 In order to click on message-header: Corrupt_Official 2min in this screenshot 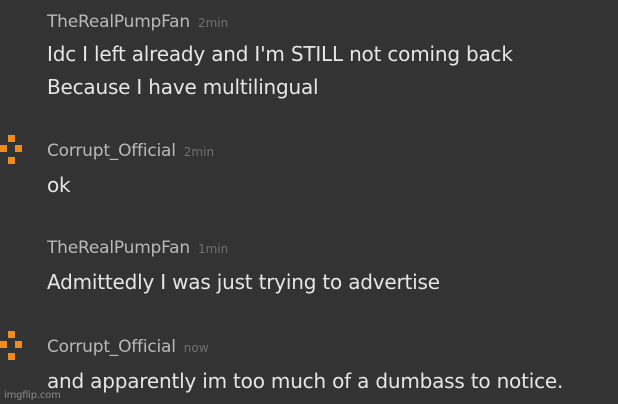, I will do `click(130, 151)`.